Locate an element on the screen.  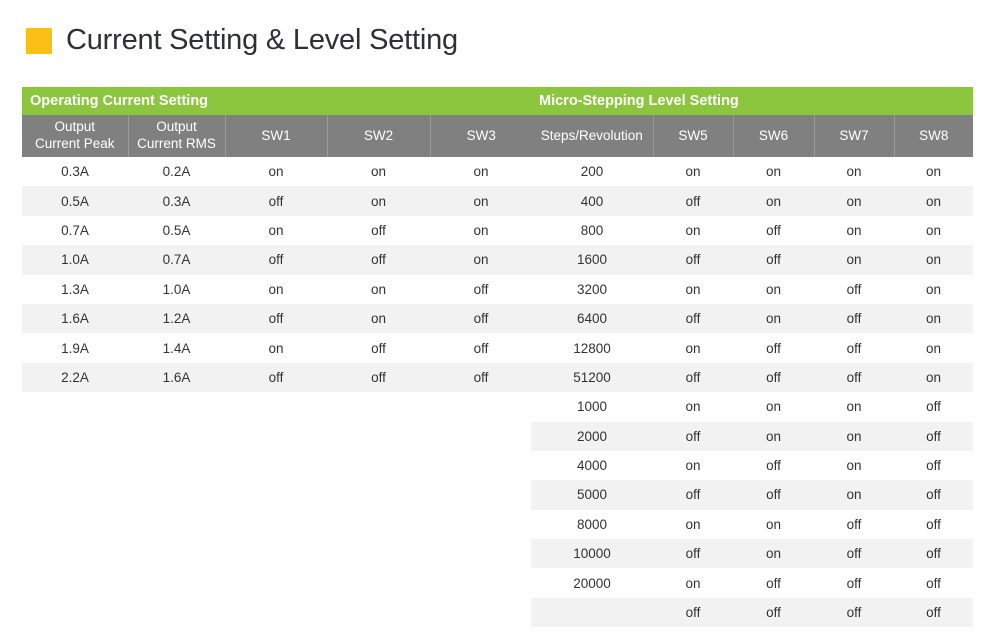
column-header-sw5: SW5 is located at coordinates (692, 136).